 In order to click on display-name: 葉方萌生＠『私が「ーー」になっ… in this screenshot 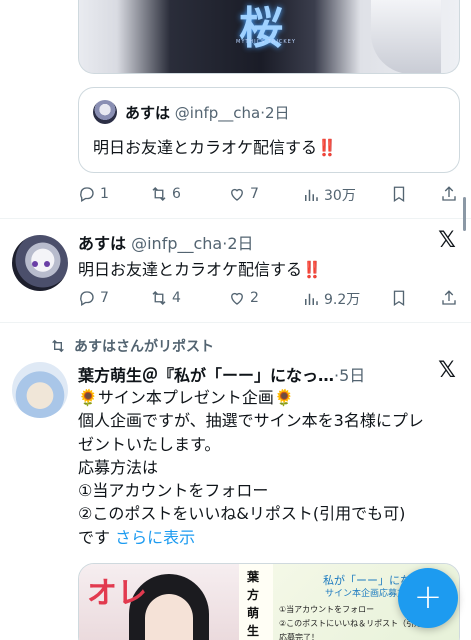, I will do `click(206, 375)`.